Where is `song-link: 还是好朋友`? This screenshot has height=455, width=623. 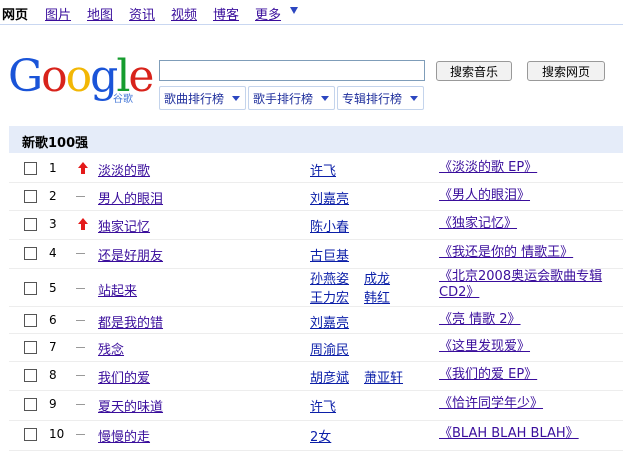 song-link: 还是好朋友 is located at coordinates (130, 254).